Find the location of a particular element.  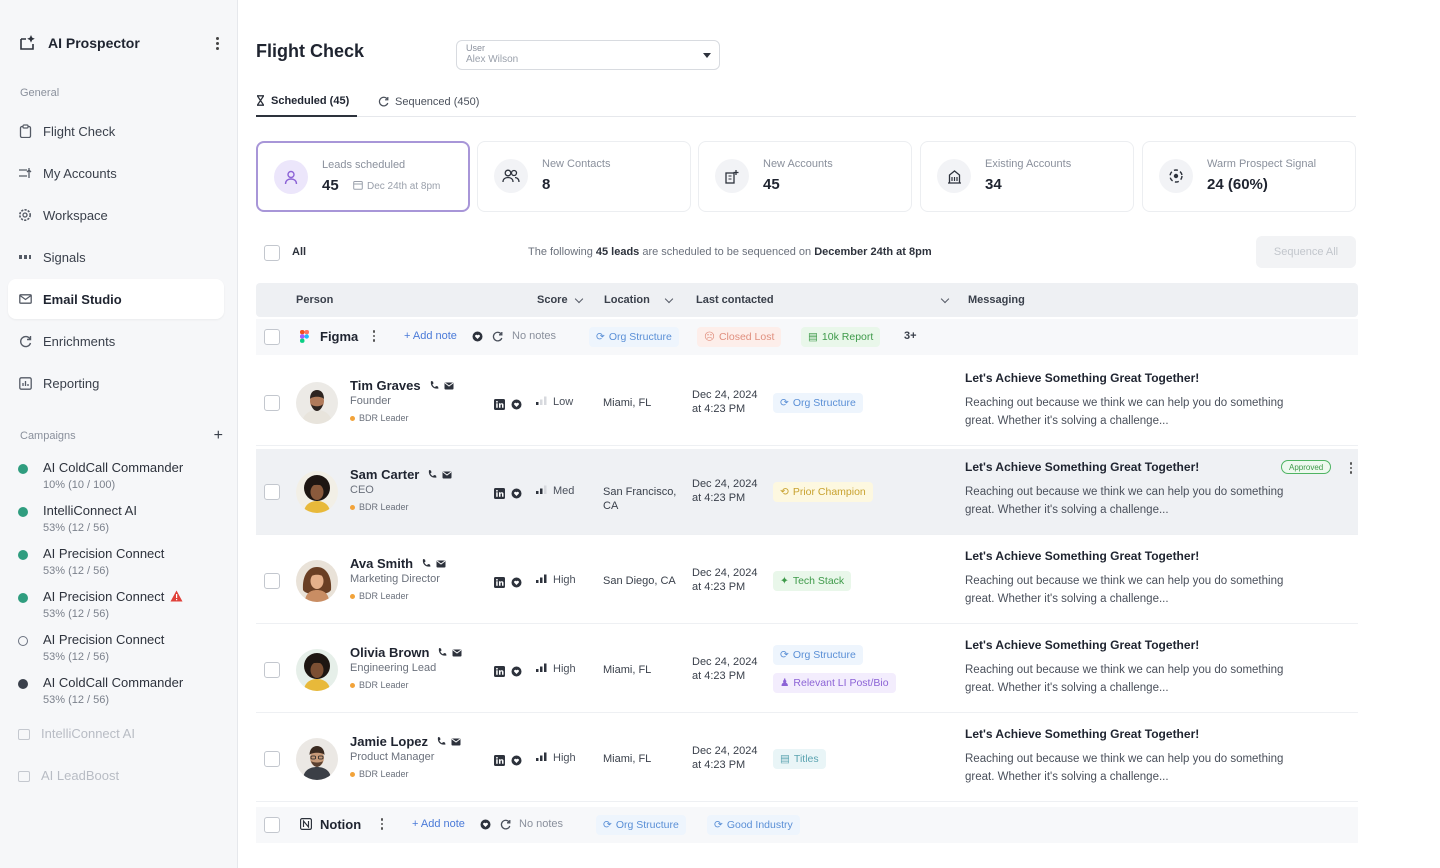

score-value: High is located at coordinates (564, 758).